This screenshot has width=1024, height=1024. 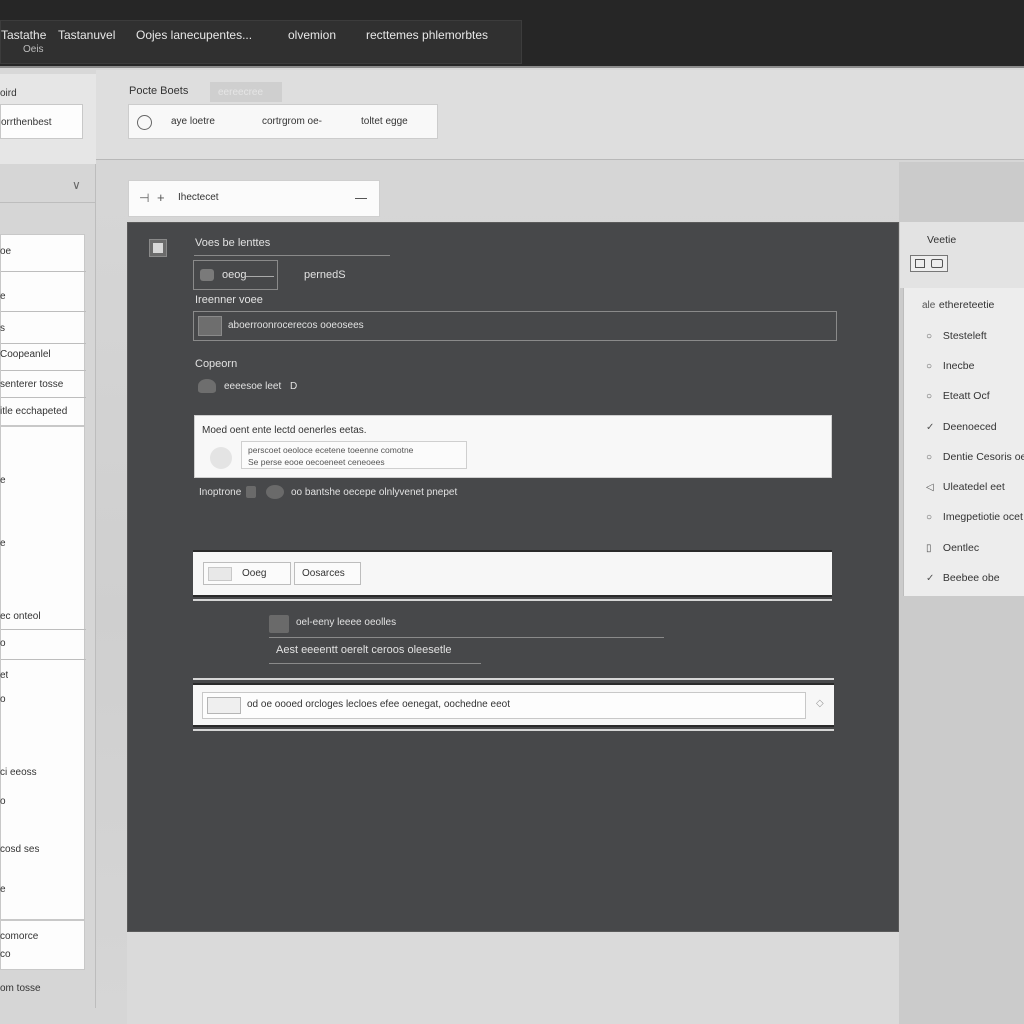 What do you see at coordinates (958, 366) in the screenshot?
I see `list-item-label: Inecbe` at bounding box center [958, 366].